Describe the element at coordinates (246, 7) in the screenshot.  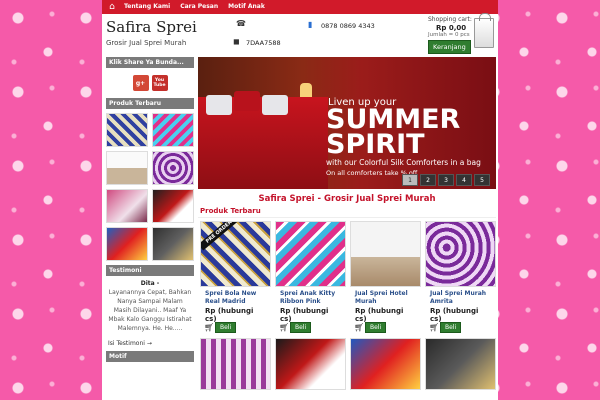
I see `nav-motif-anak: Motif Anak` at that location.